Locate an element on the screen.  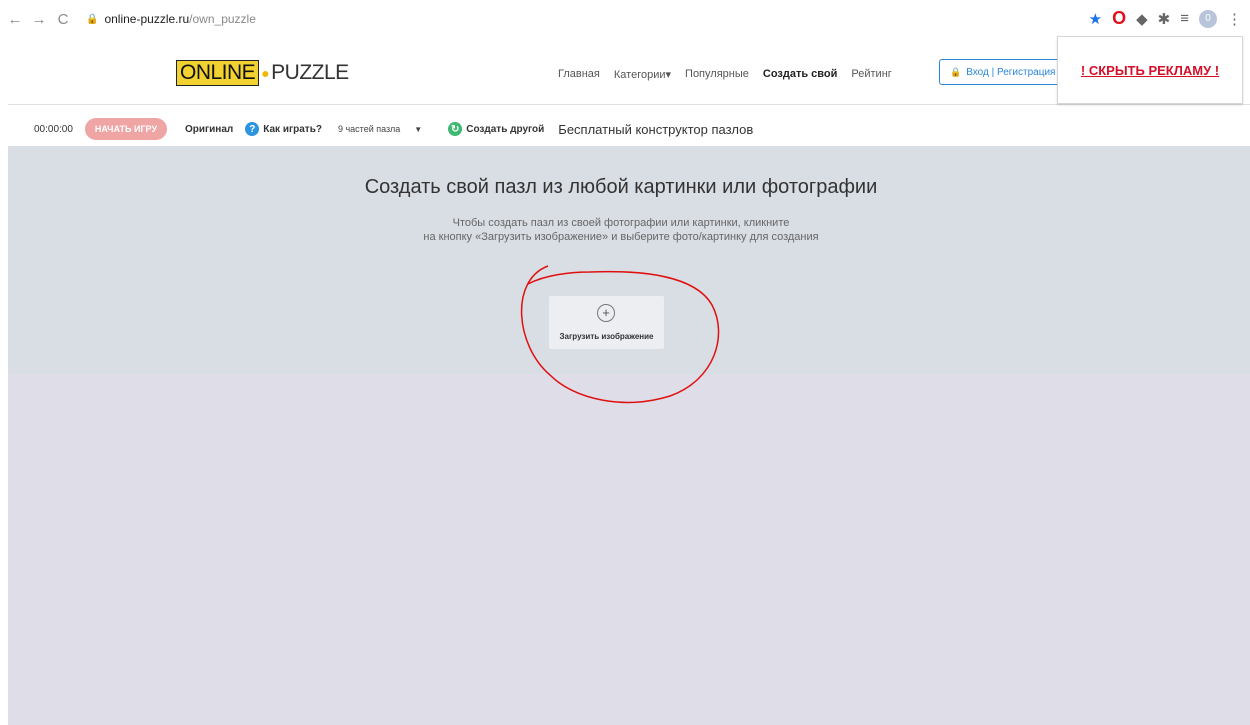
extensions-area: ★ O ◆ ✱ ≡ 0 ⋮ is located at coordinates (1165, 18).